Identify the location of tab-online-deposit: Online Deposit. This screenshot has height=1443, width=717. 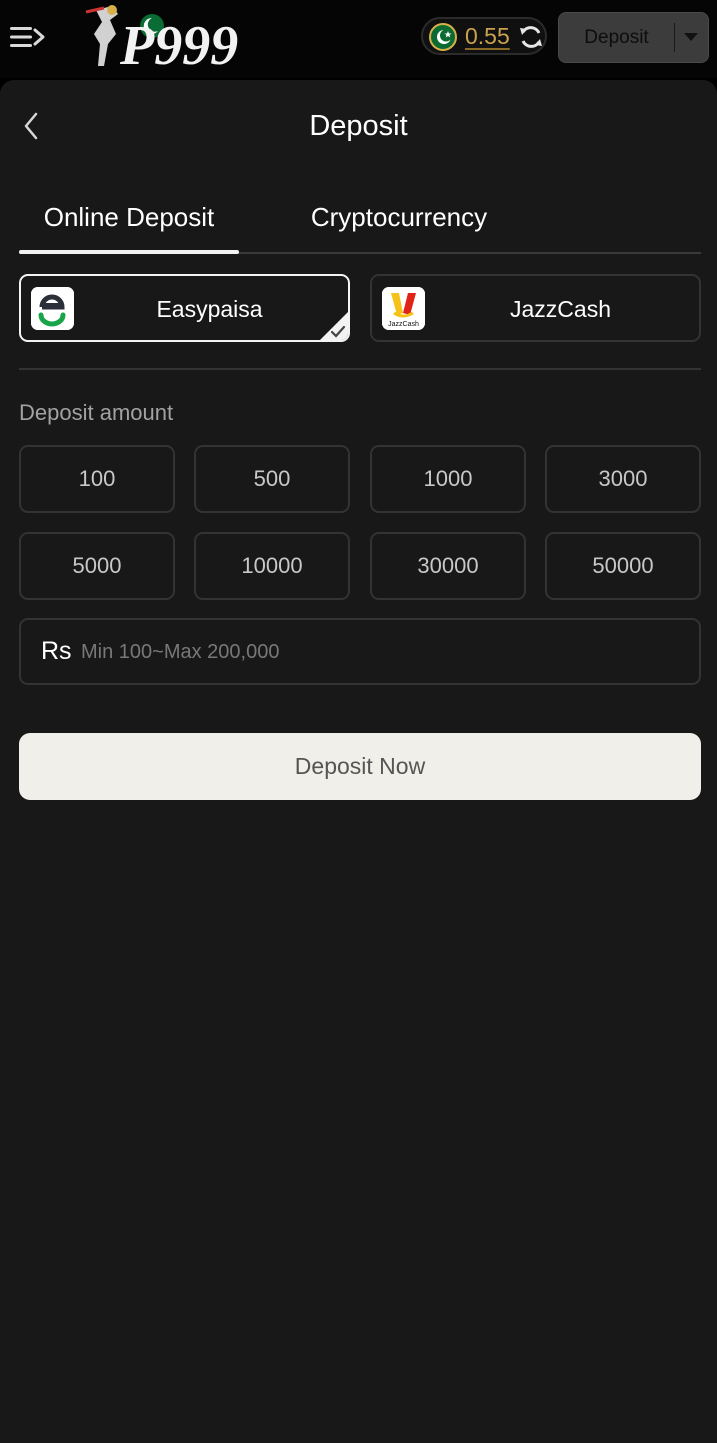
(129, 227).